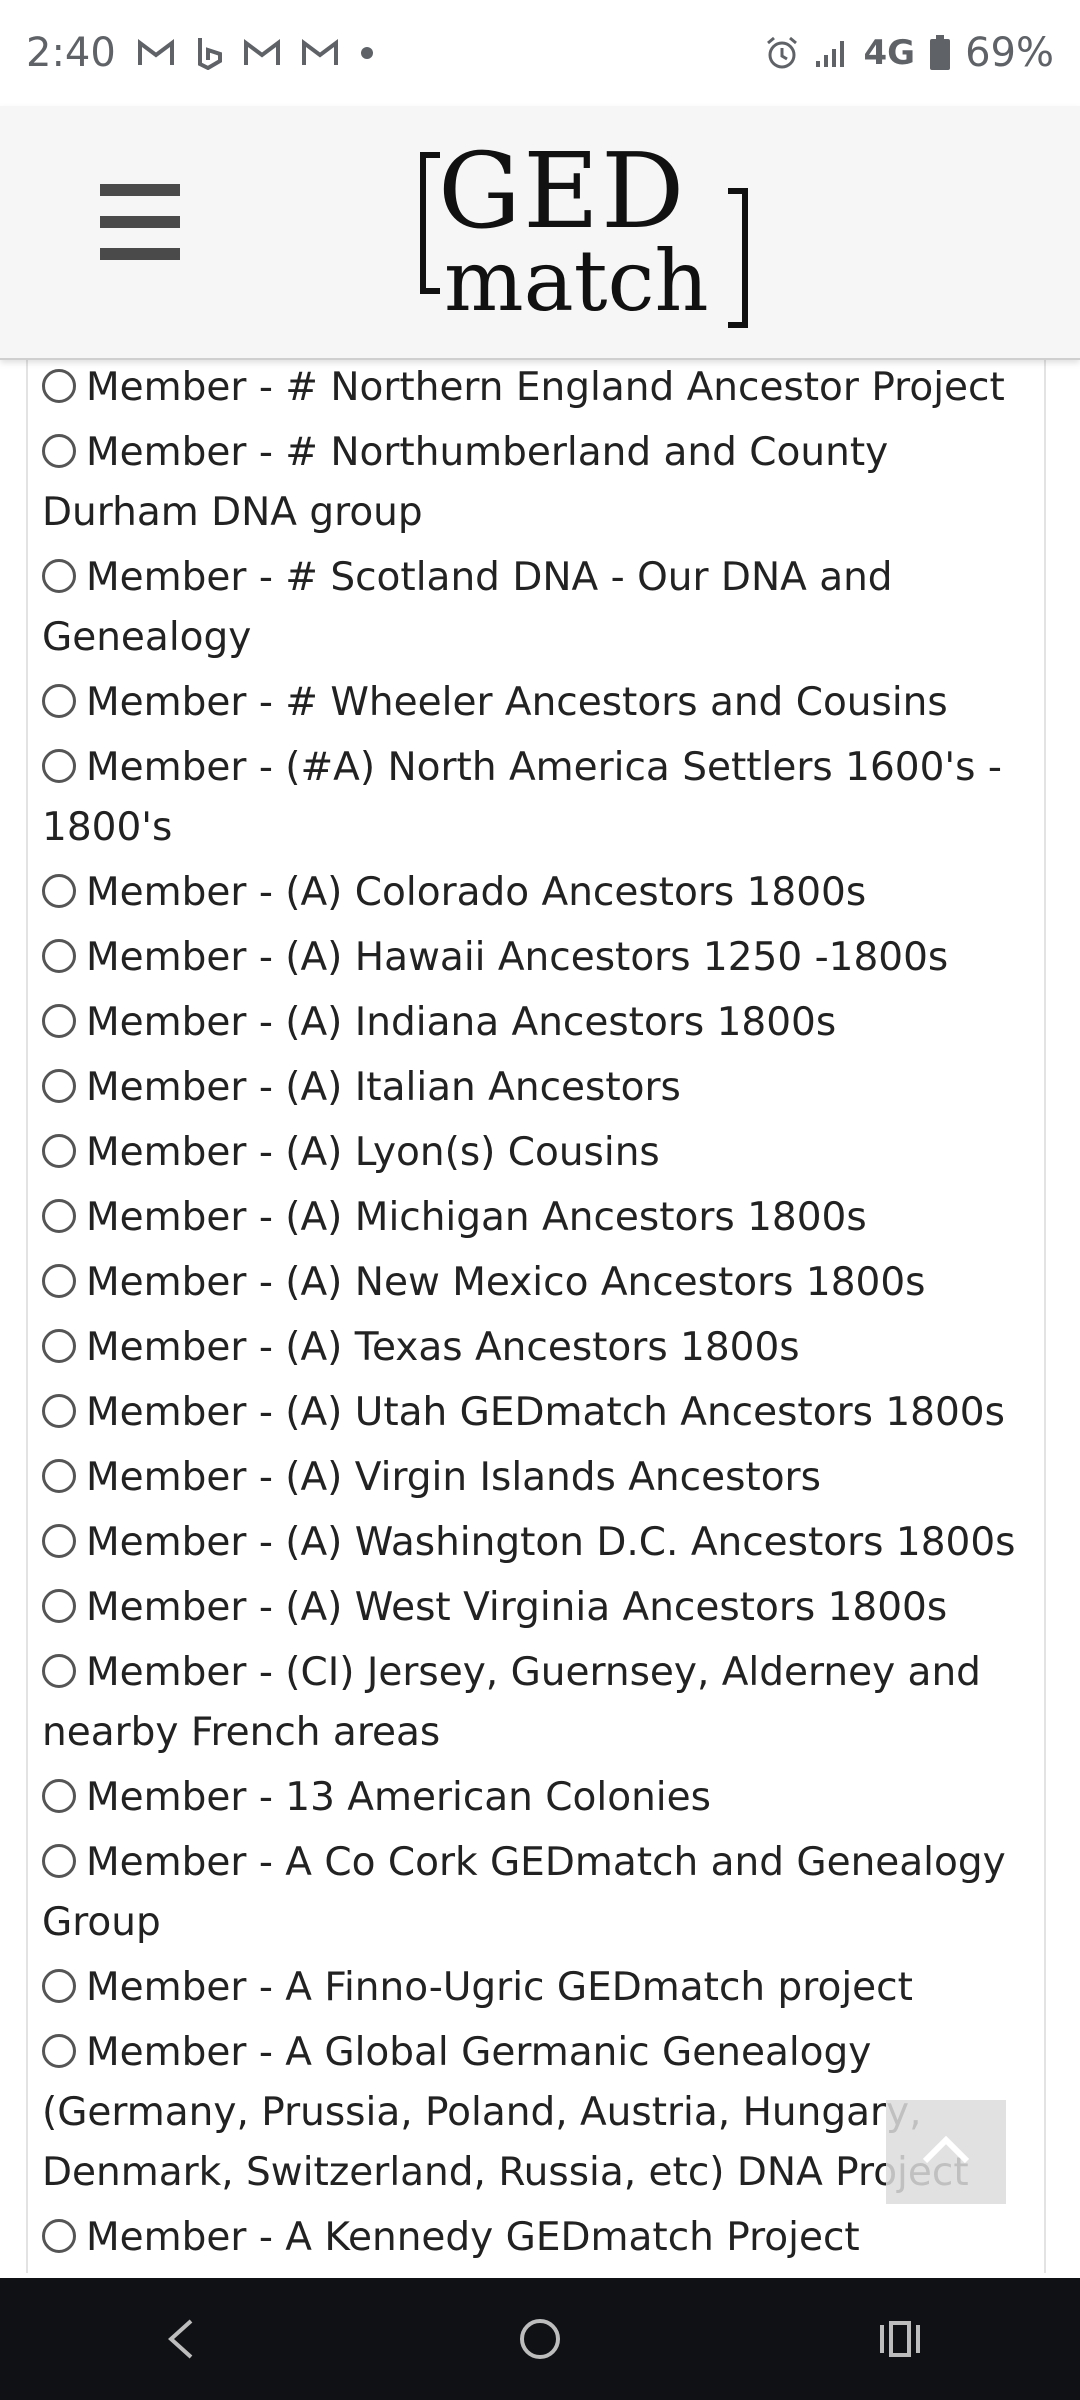 Image resolution: width=1080 pixels, height=2400 pixels. What do you see at coordinates (476, 892) in the screenshot?
I see `group-label: Member - (A) Colorado Ancestors 1800s` at bounding box center [476, 892].